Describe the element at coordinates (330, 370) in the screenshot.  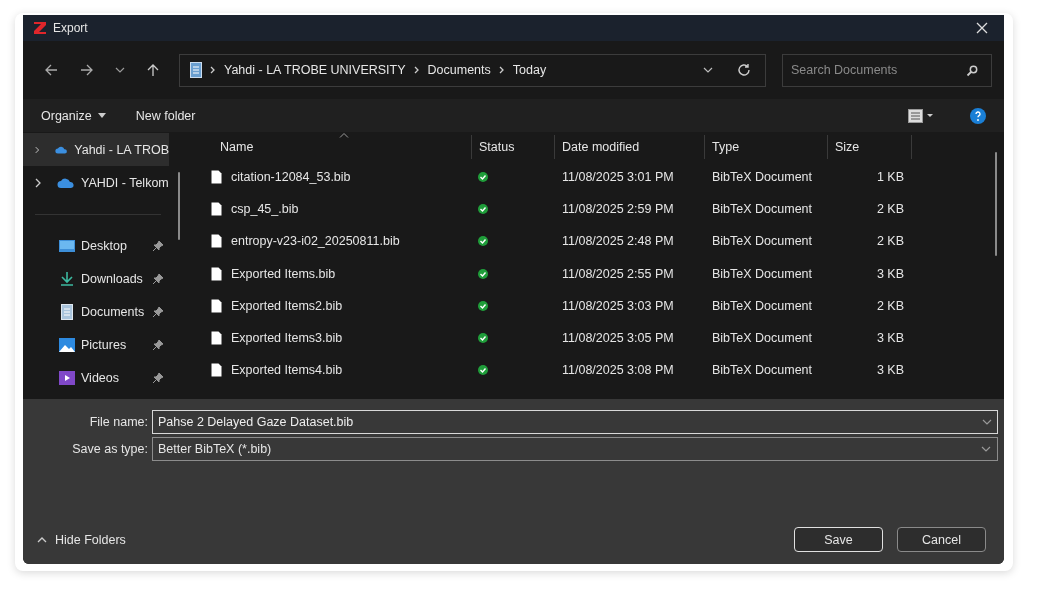
I see `file-name-cell: Exported Items4.bib` at that location.